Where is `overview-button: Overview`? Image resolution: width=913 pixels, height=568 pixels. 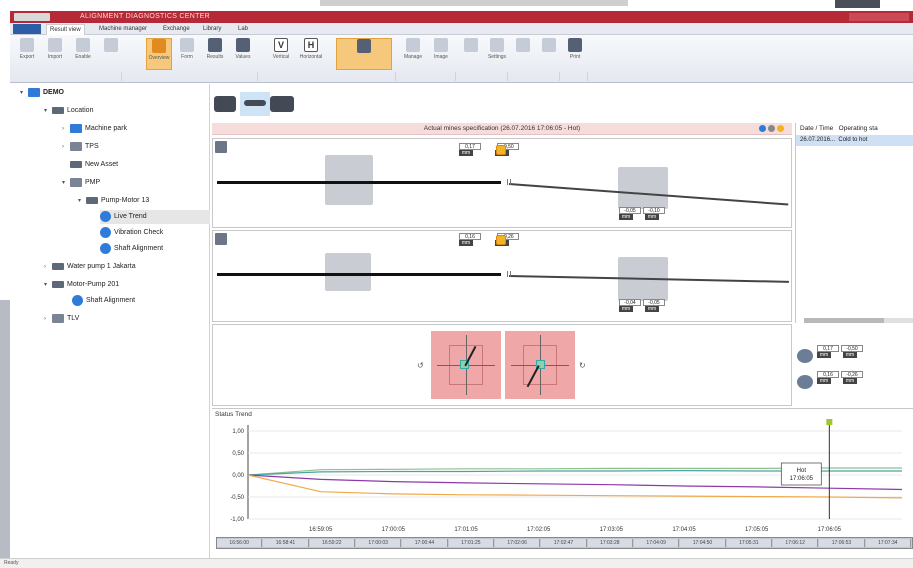 overview-button: Overview is located at coordinates (159, 54).